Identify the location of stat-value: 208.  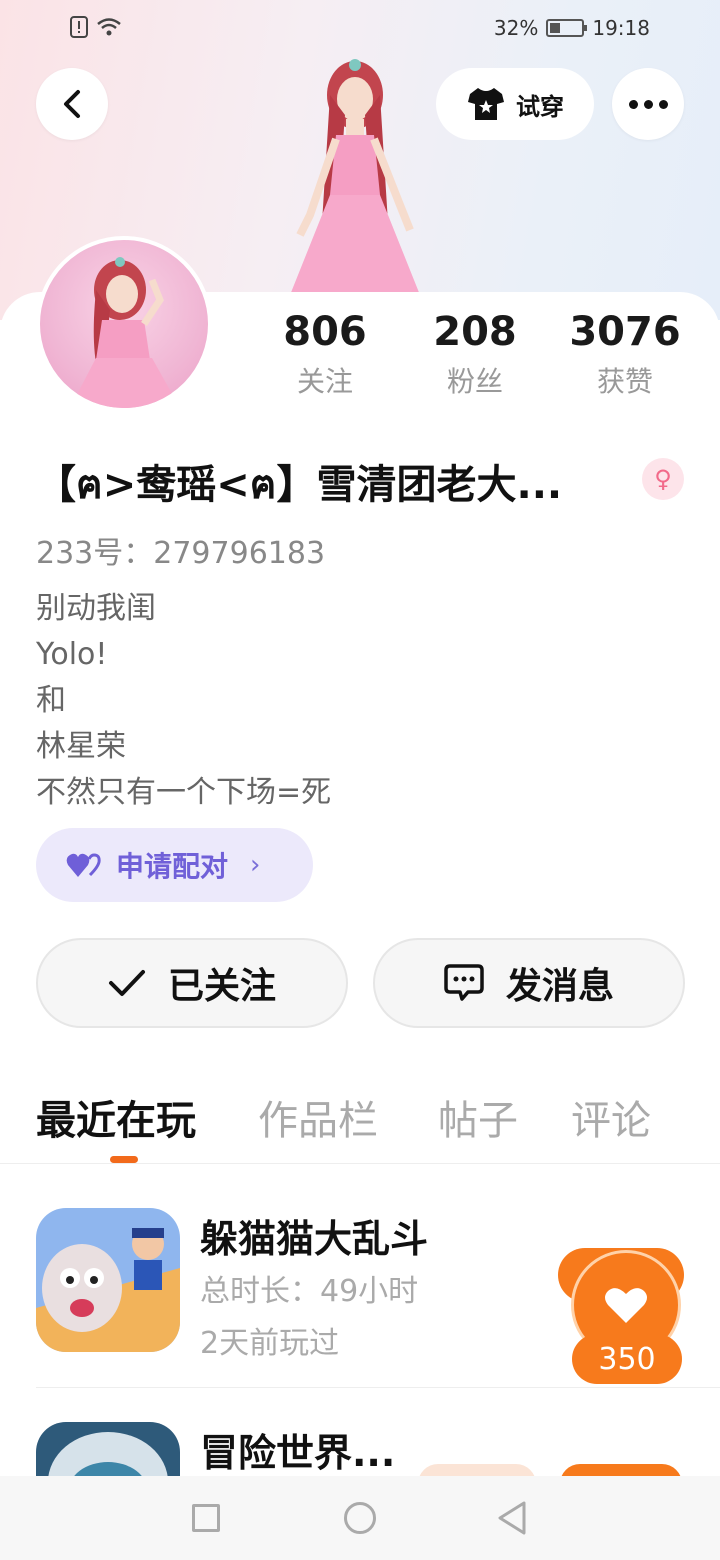
(475, 332).